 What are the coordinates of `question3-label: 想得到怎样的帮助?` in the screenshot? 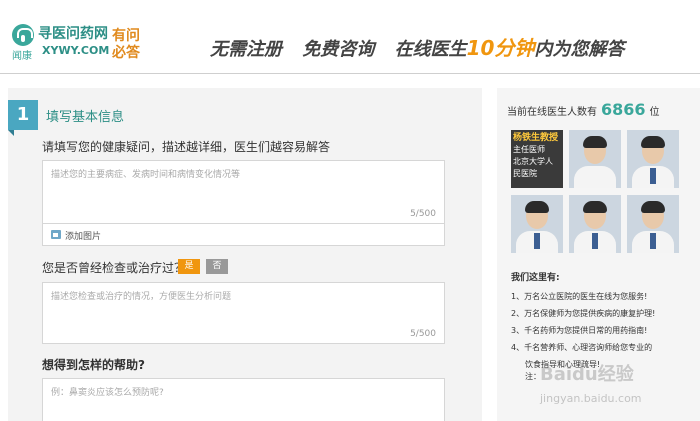 It's located at (93, 365).